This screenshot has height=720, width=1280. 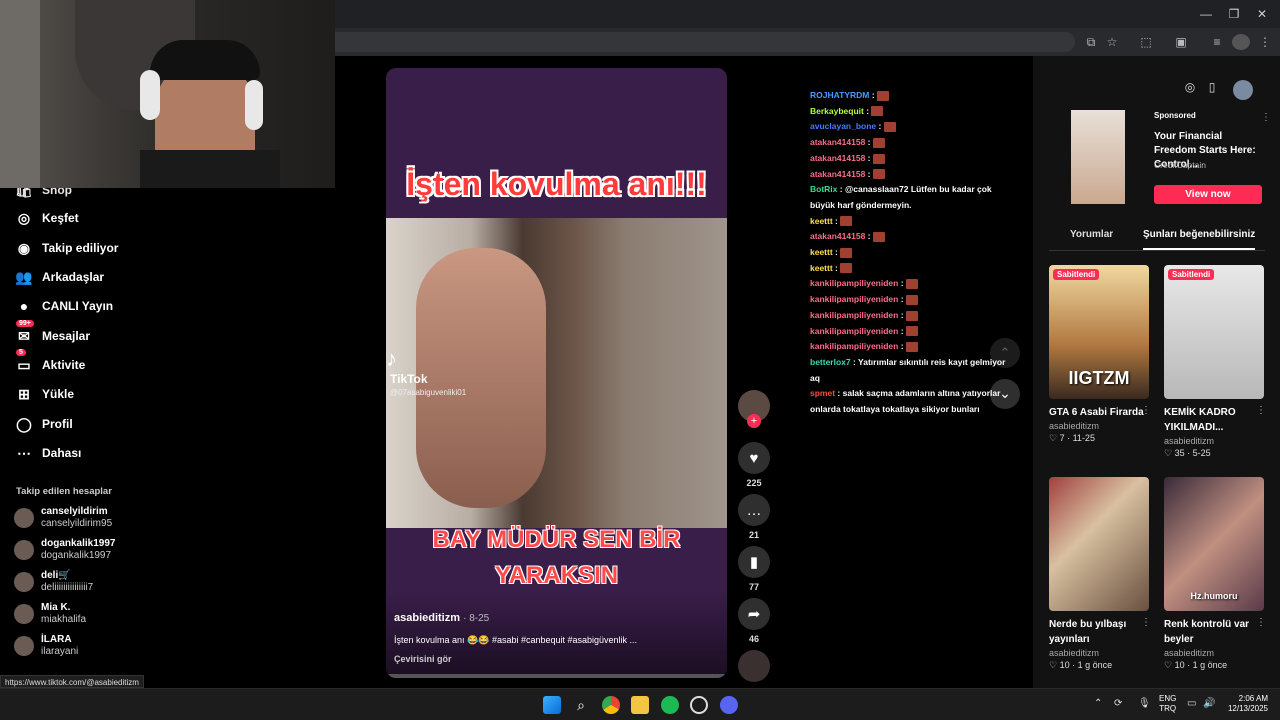 I want to click on extensions-icon: ⬚, so click(x=1146, y=42).